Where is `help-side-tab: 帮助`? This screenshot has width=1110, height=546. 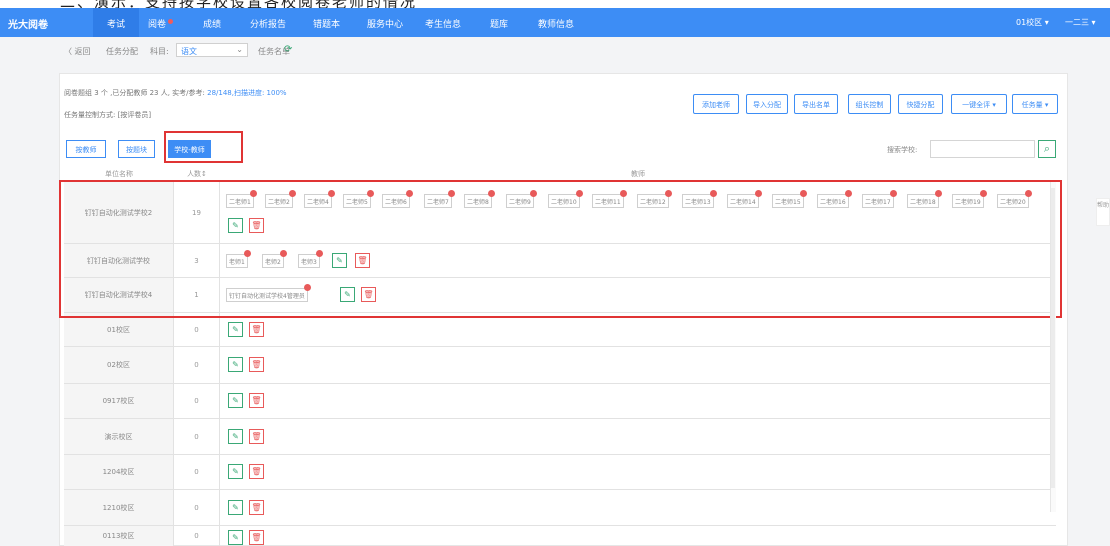
help-side-tab: 帮助 is located at coordinates (1103, 212).